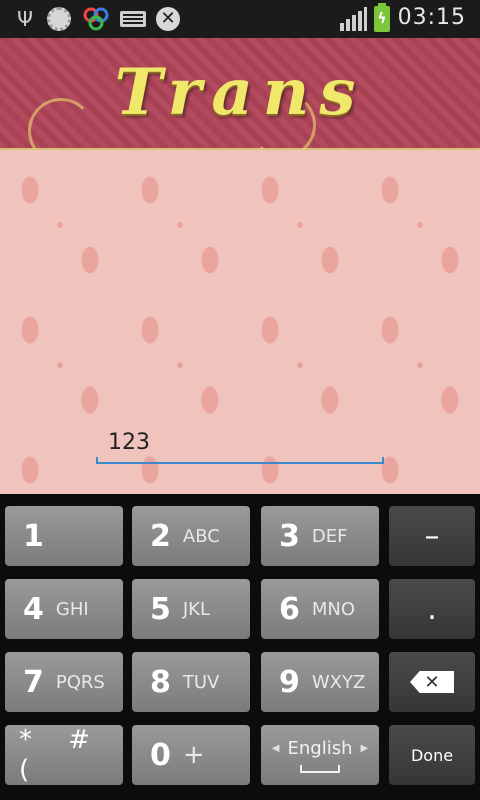 The height and width of the screenshot is (800, 480). What do you see at coordinates (191, 755) in the screenshot?
I see `key-0: 0 +` at bounding box center [191, 755].